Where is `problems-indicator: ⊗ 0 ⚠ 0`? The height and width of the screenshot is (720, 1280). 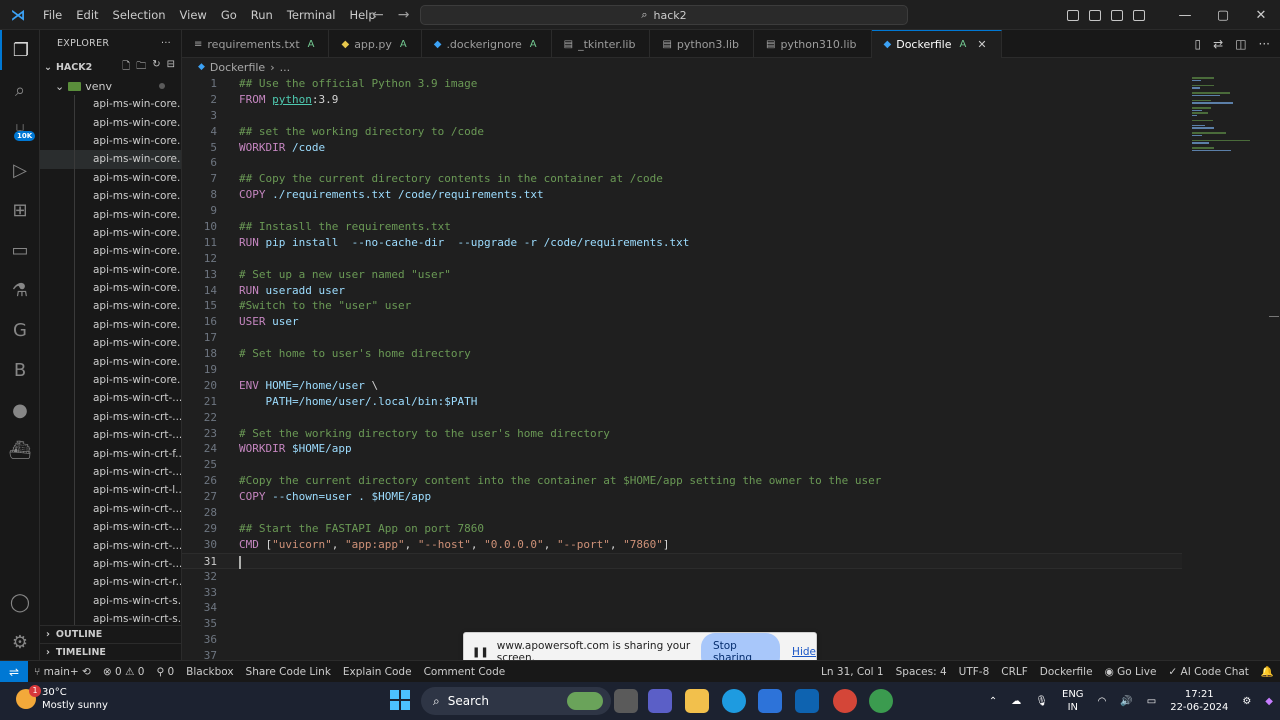 problems-indicator: ⊗ 0 ⚠ 0 is located at coordinates (124, 672).